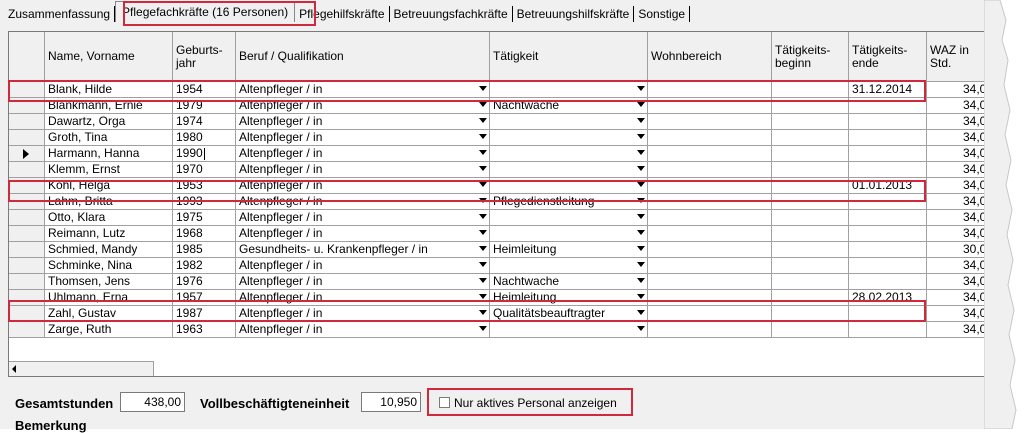 This screenshot has height=433, width=1024. Describe the element at coordinates (204, 56) in the screenshot. I see `header-birth-year: Geburts-jahr` at that location.